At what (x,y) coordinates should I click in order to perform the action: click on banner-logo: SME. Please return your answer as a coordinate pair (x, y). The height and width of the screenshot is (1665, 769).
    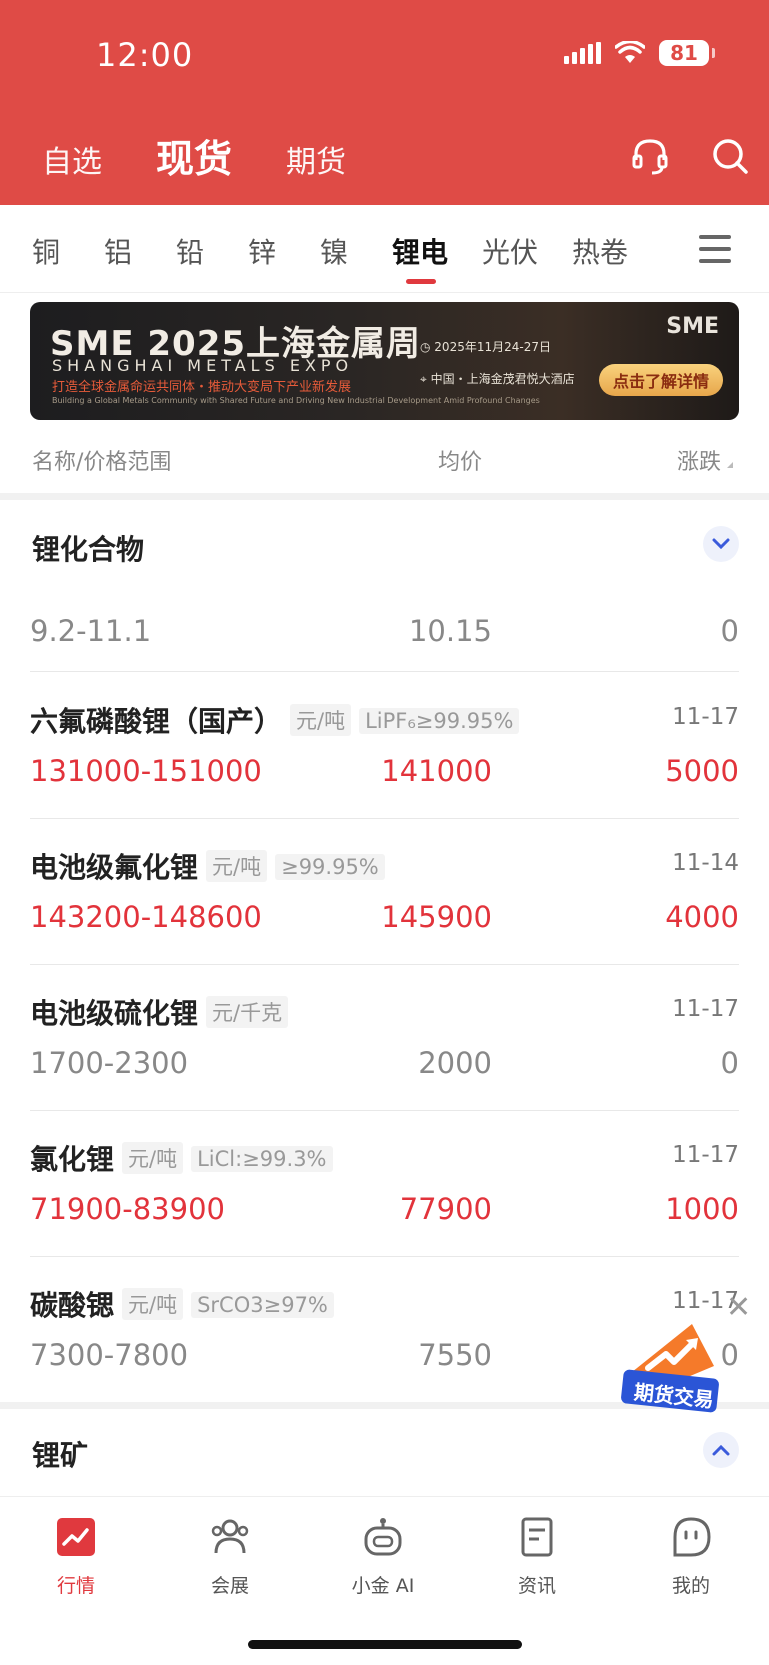
    Looking at the image, I should click on (692, 326).